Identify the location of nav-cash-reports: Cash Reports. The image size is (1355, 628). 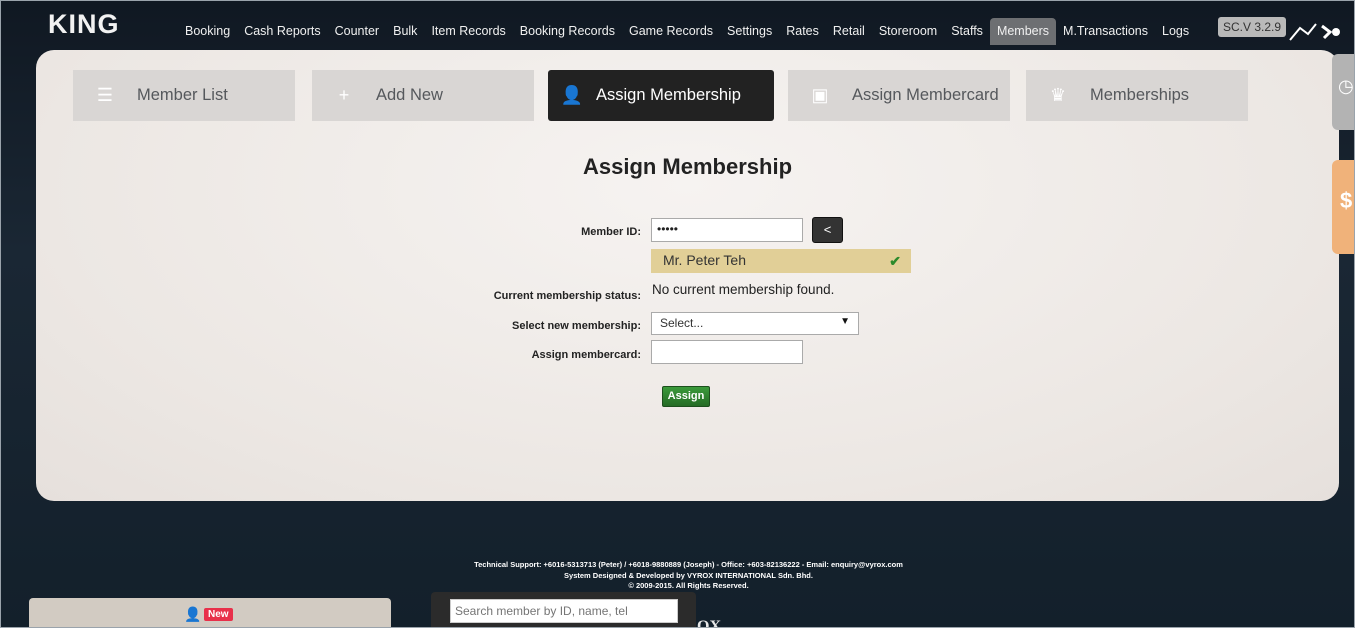
(282, 31).